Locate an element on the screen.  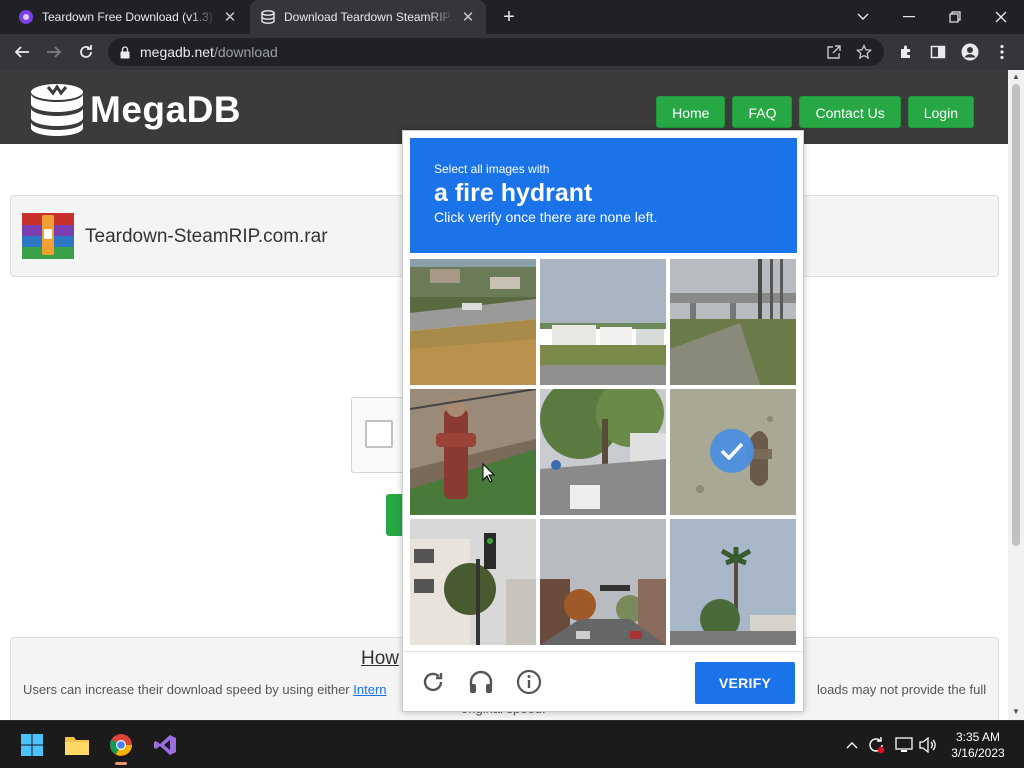
profile-avatar-icon is located at coordinates (970, 52).